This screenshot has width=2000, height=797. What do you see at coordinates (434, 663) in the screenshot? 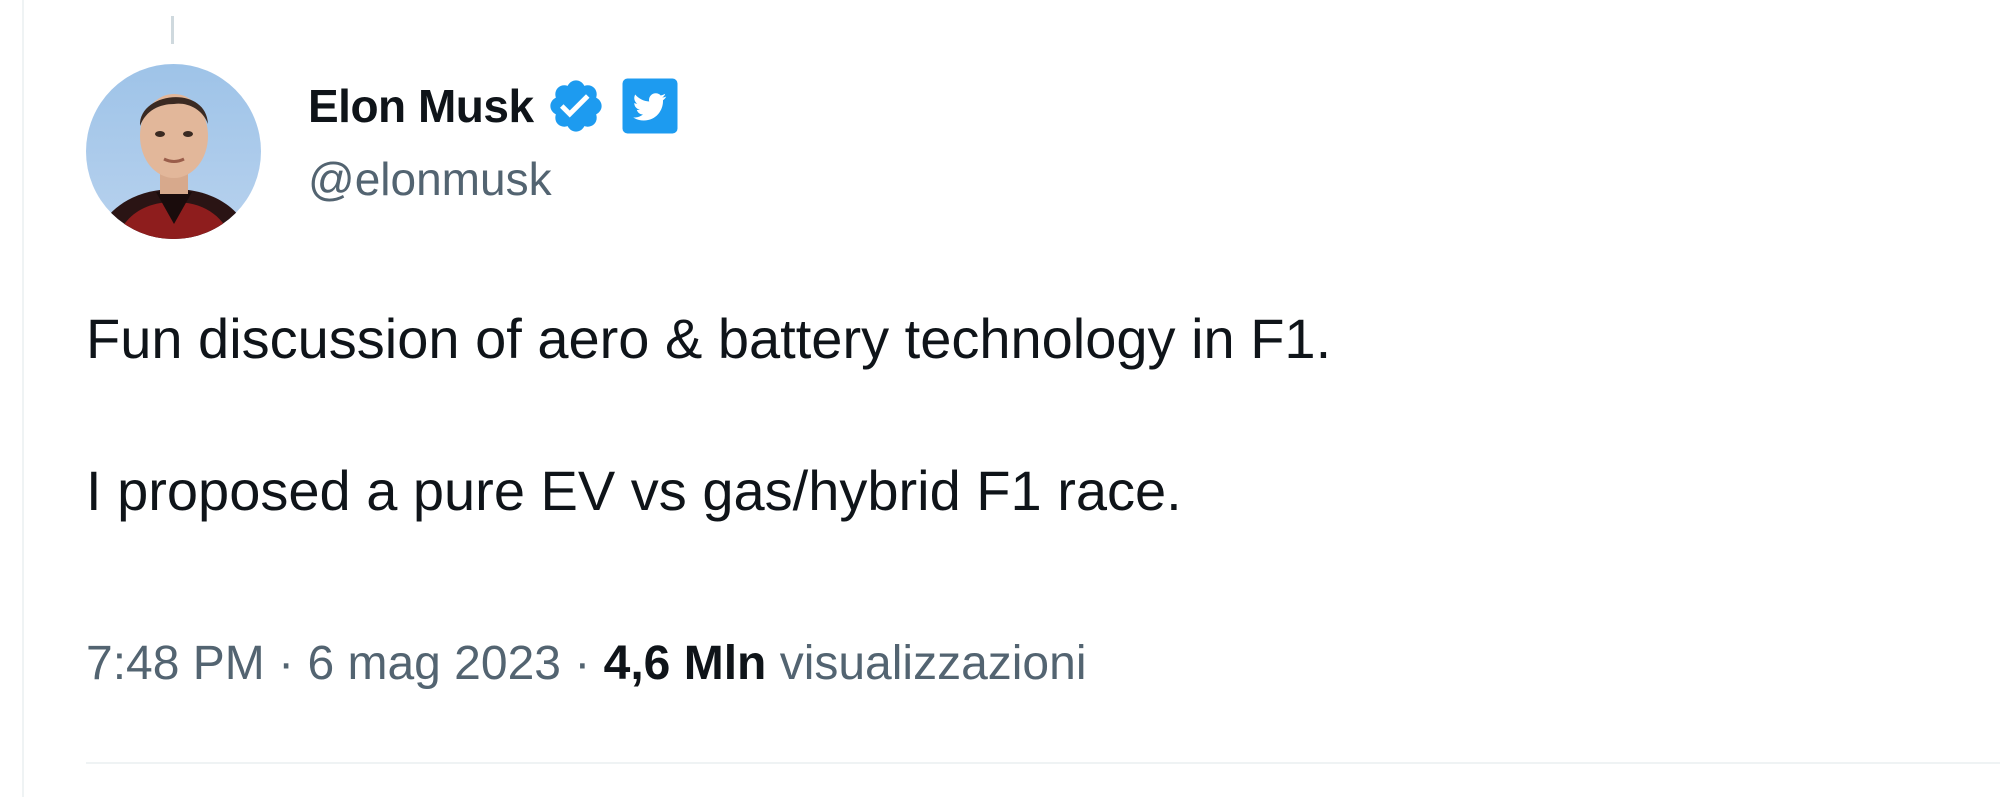
I see `tweet-date: 6 mag 2023` at bounding box center [434, 663].